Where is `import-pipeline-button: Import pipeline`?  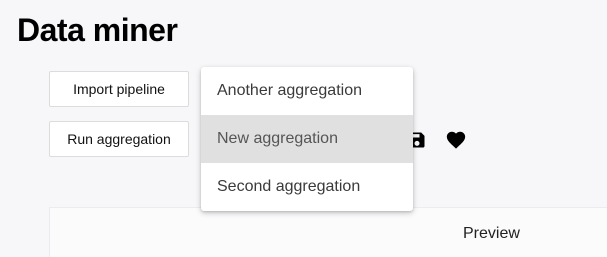 import-pipeline-button: Import pipeline is located at coordinates (119, 89).